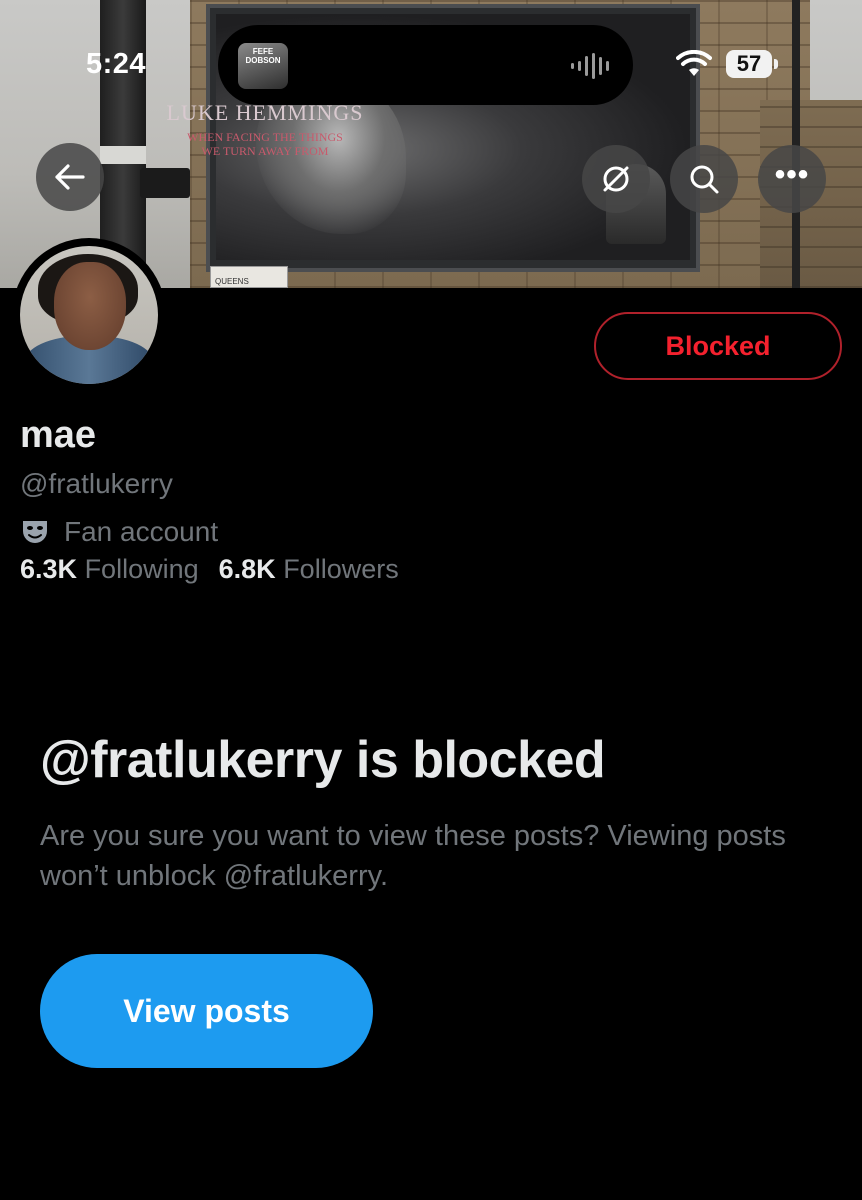 Image resolution: width=862 pixels, height=1200 pixels. What do you see at coordinates (35, 532) in the screenshot?
I see `theater-mask-icon` at bounding box center [35, 532].